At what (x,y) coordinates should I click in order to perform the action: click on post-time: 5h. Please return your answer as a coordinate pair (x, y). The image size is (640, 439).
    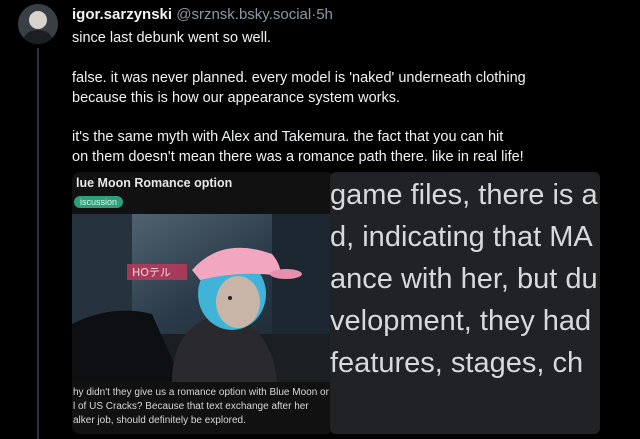
    Looking at the image, I should click on (324, 14).